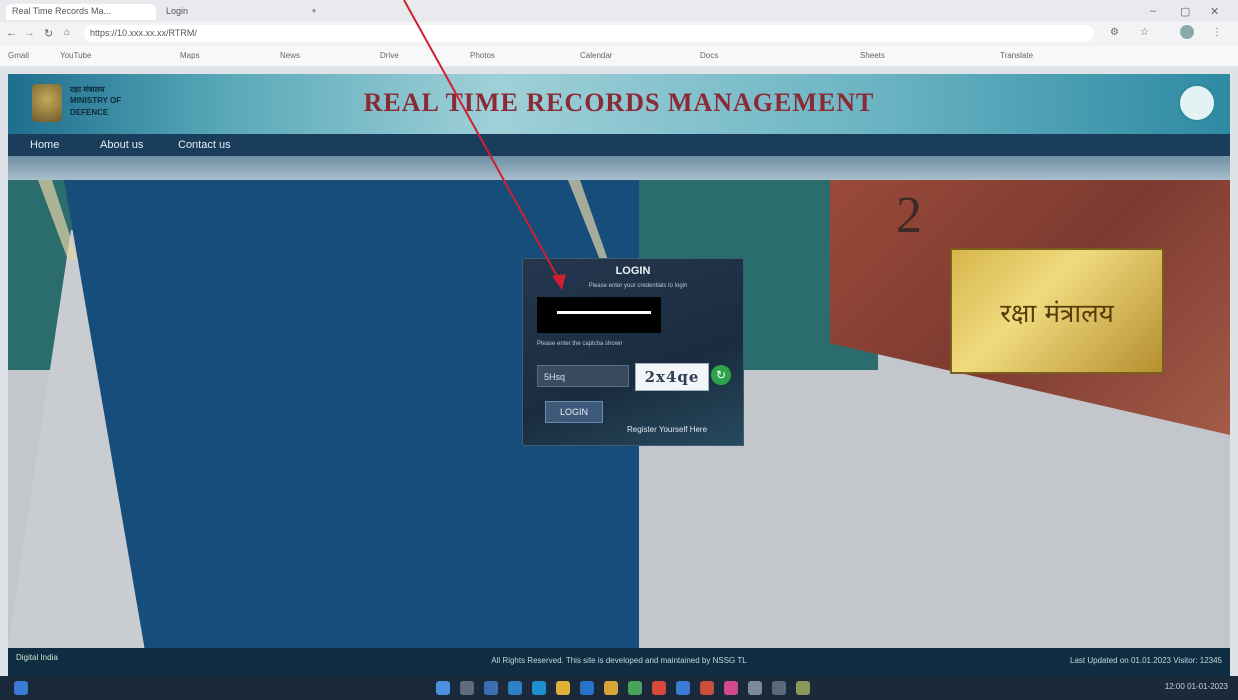 Image resolution: width=1238 pixels, height=700 pixels. Describe the element at coordinates (121, 145) in the screenshot. I see `nav-about-us: About us` at that location.